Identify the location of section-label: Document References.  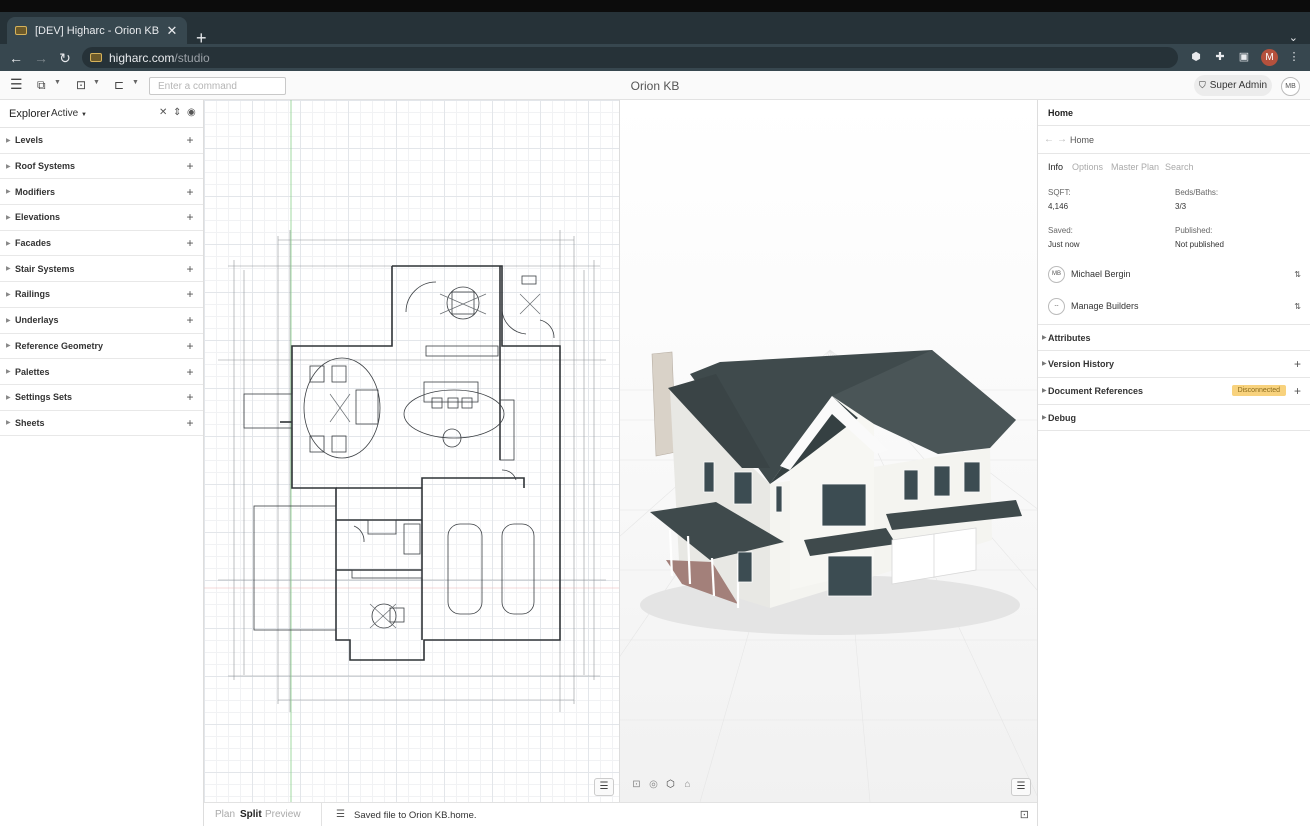
(1096, 390).